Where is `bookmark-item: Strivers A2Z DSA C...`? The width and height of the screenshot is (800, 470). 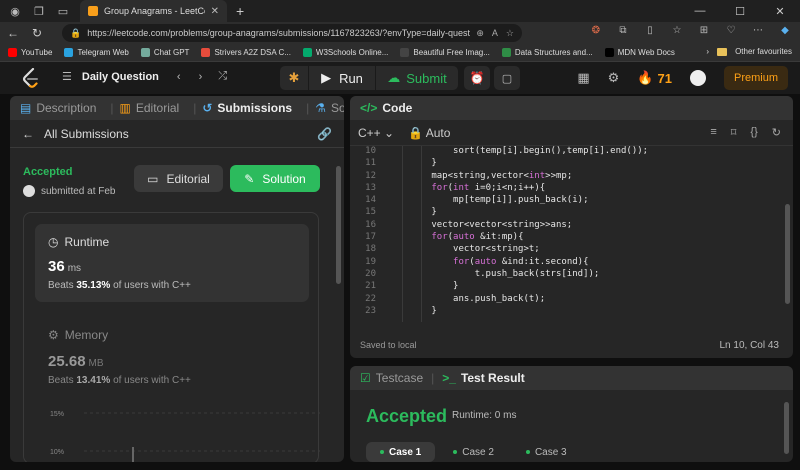
bookmark-item: Strivers A2Z DSA C... is located at coordinates (246, 52).